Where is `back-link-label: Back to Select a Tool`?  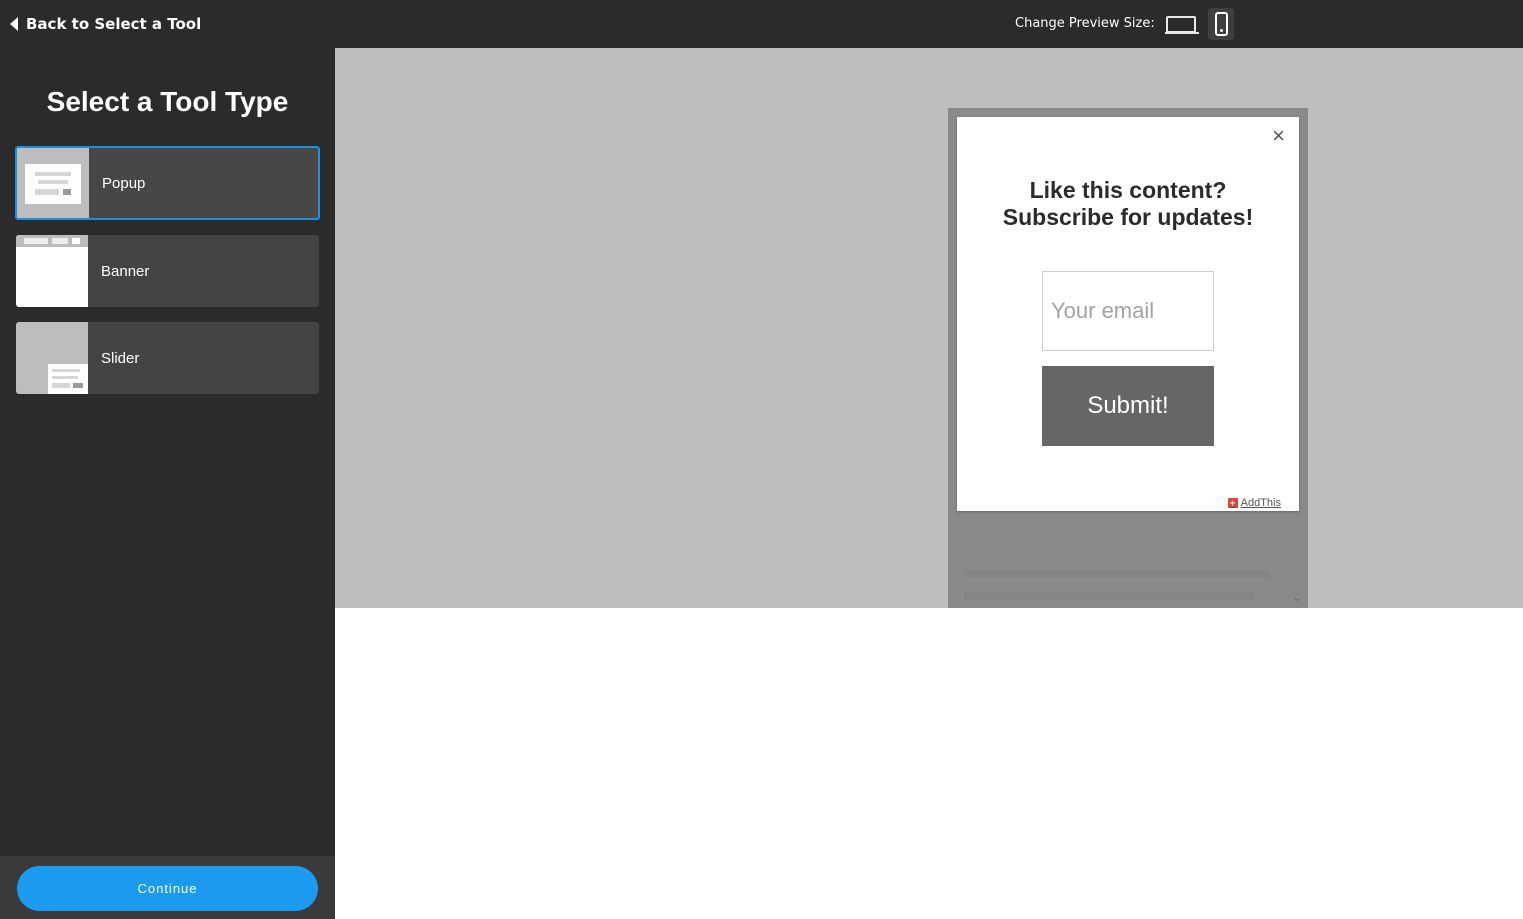 back-link-label: Back to Select a Tool is located at coordinates (114, 24).